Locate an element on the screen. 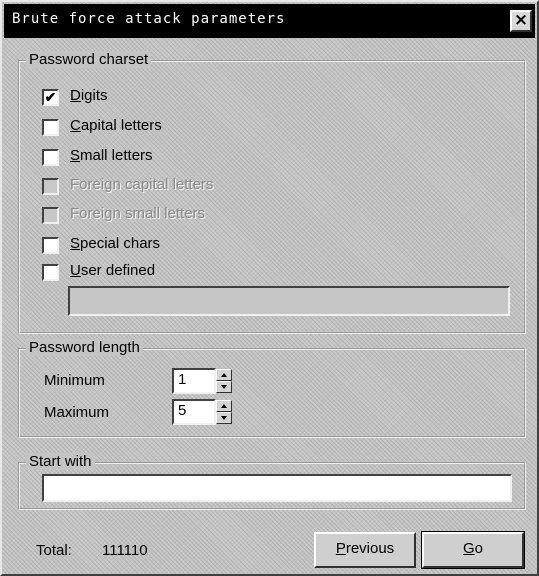 This screenshot has height=576, width=539. minimum-increment-button is located at coordinates (224, 375).